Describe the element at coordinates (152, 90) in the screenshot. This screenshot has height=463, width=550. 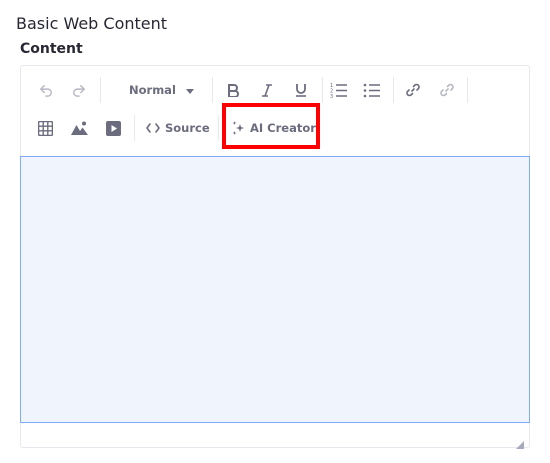
I see `paragraph-format-value: Normal` at that location.